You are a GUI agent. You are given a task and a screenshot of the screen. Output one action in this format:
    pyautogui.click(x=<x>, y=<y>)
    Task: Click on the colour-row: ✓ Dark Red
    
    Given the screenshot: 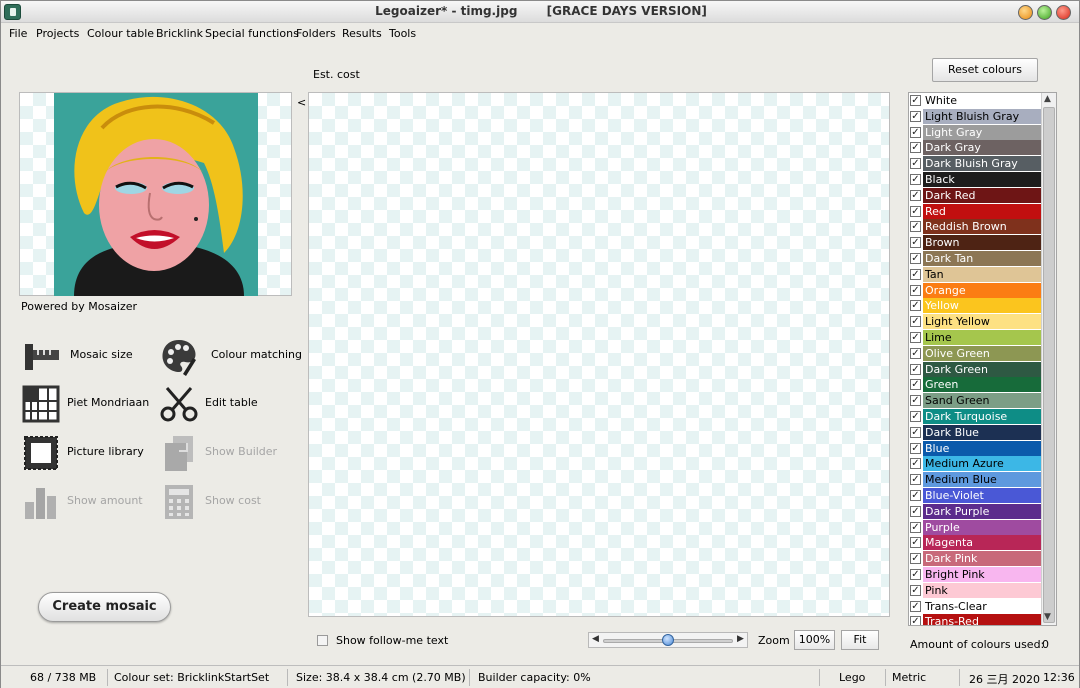 What is the action you would take?
    pyautogui.click(x=975, y=195)
    